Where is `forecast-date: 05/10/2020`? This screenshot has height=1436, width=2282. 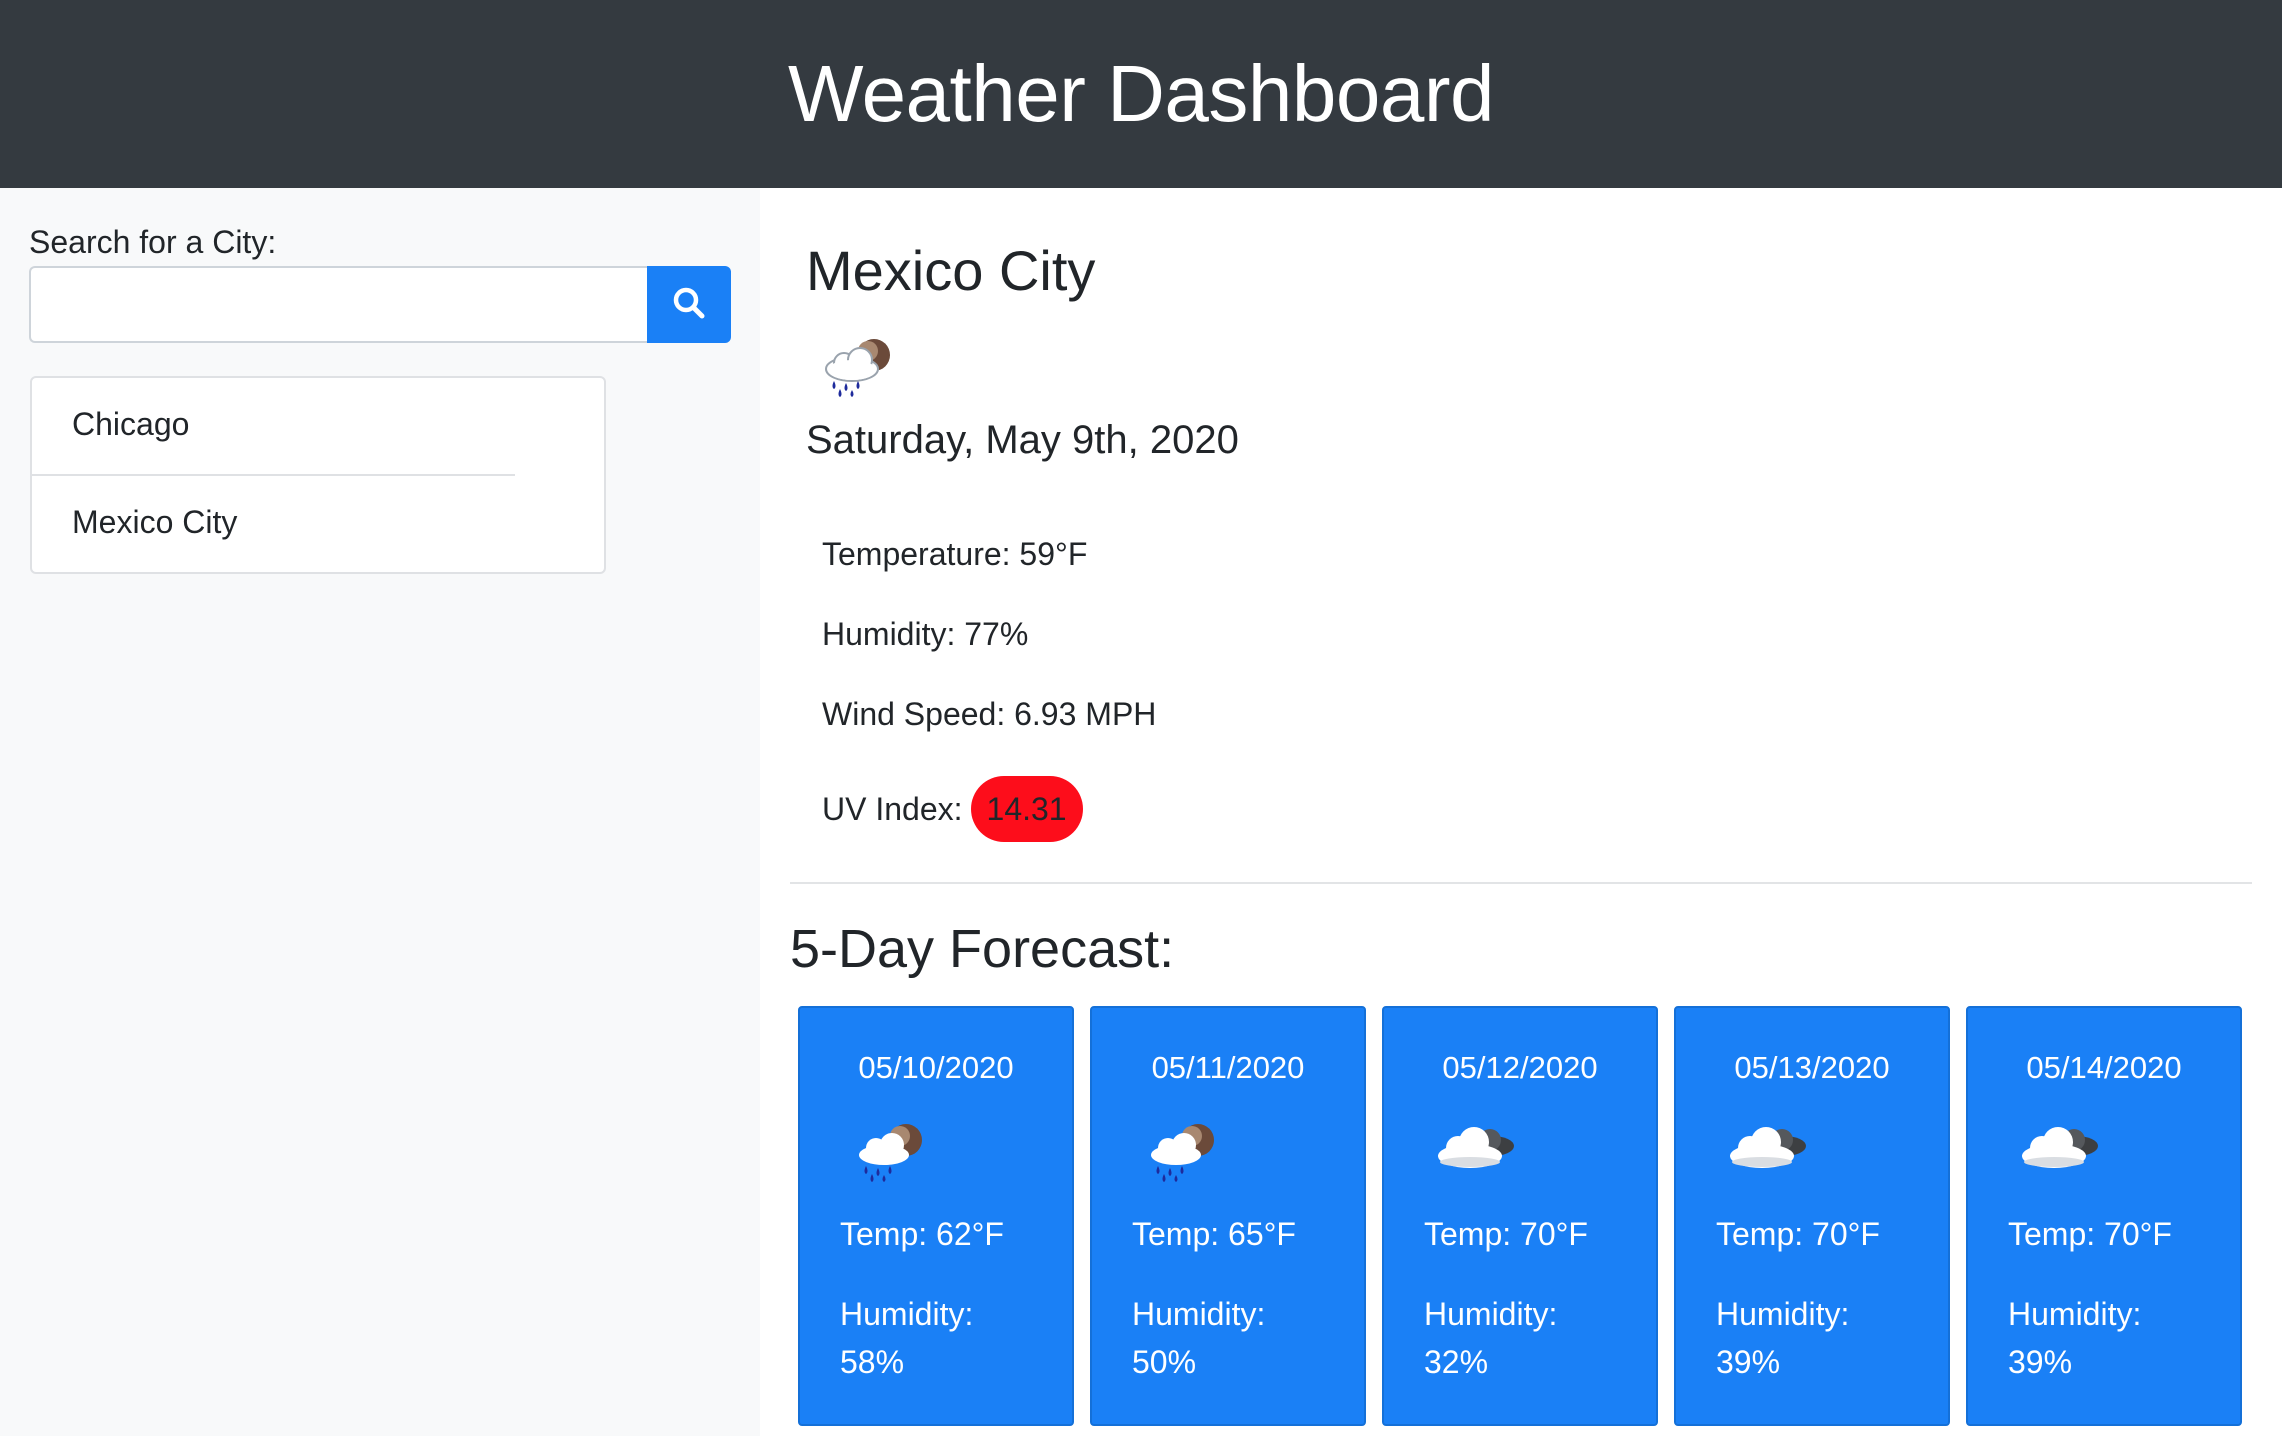 forecast-date: 05/10/2020 is located at coordinates (936, 1067).